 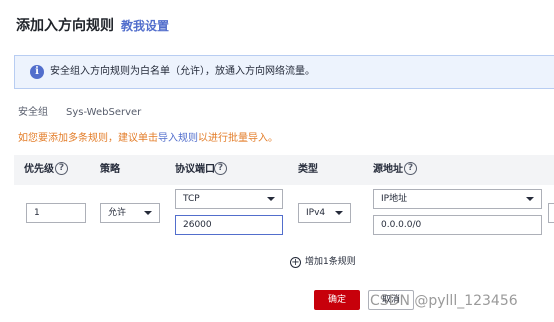 I want to click on batch-import-tip: 如您要添加多条规则，建议单击导入规则以进行批量导入。, so click(x=148, y=139).